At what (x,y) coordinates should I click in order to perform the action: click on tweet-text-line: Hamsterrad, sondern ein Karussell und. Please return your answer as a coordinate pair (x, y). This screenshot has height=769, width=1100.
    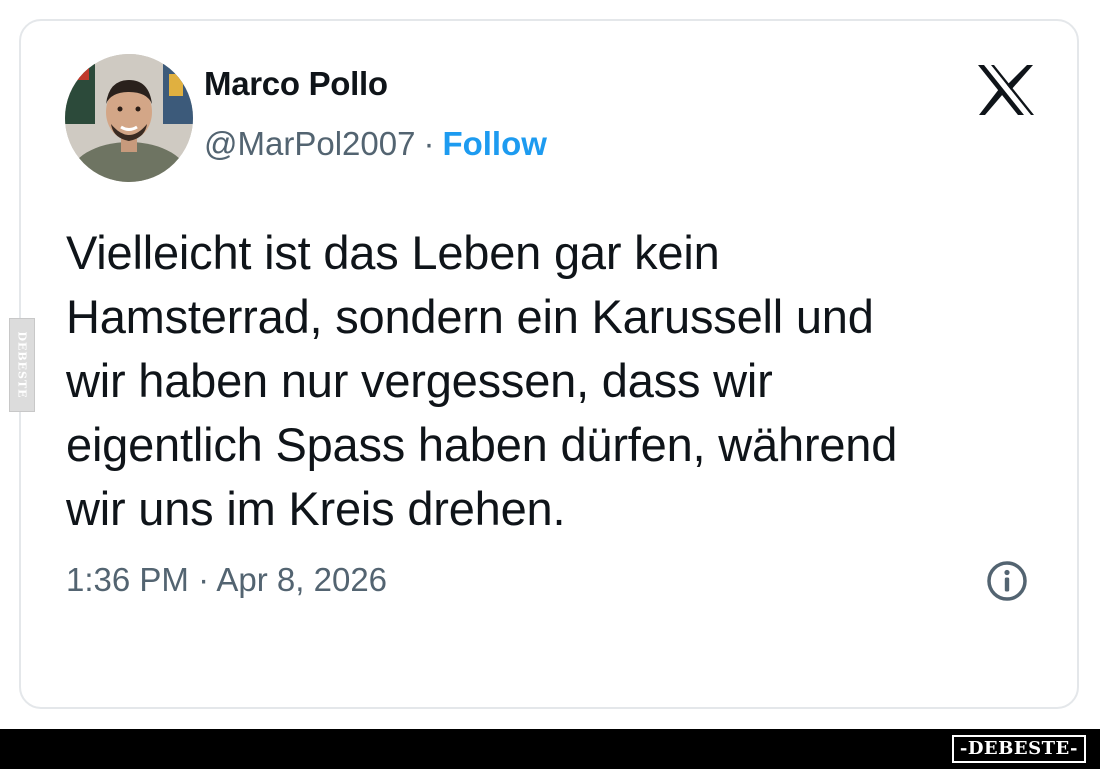
    Looking at the image, I should click on (470, 316).